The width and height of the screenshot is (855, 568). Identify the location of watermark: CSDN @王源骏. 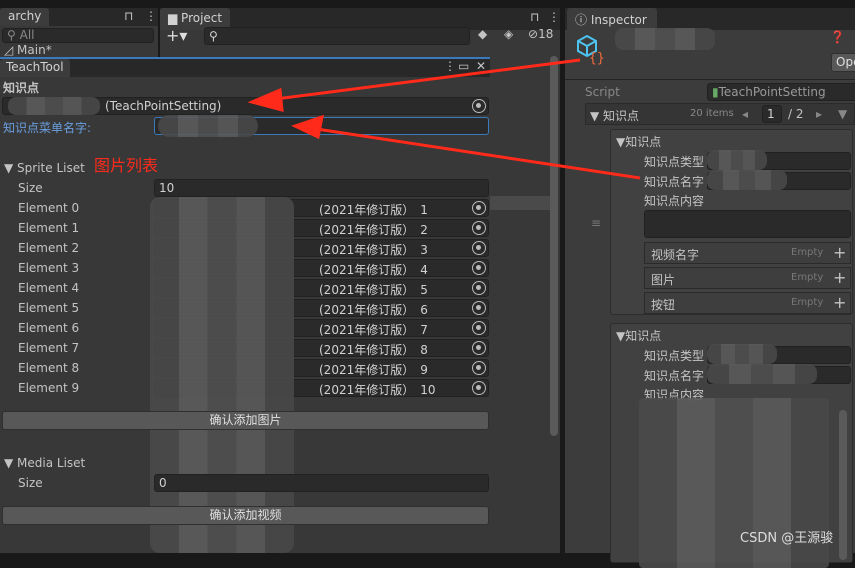
(787, 538).